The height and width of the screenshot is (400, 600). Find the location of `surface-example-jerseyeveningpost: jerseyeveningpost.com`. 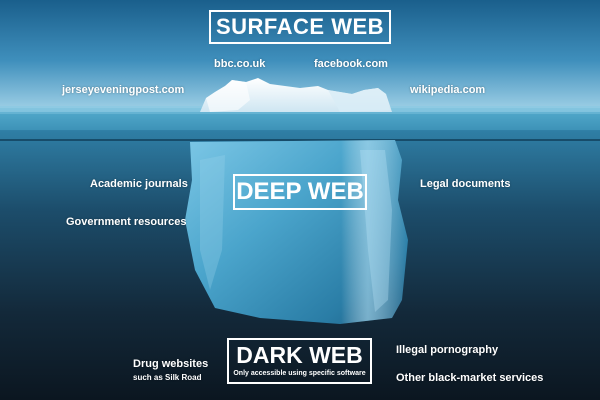

surface-example-jerseyeveningpost: jerseyeveningpost.com is located at coordinates (123, 90).